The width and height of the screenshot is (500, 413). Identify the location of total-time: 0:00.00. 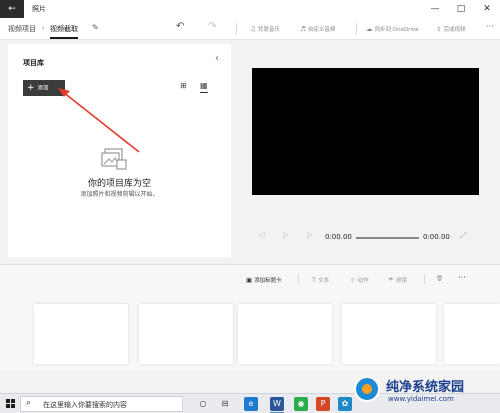
(436, 237).